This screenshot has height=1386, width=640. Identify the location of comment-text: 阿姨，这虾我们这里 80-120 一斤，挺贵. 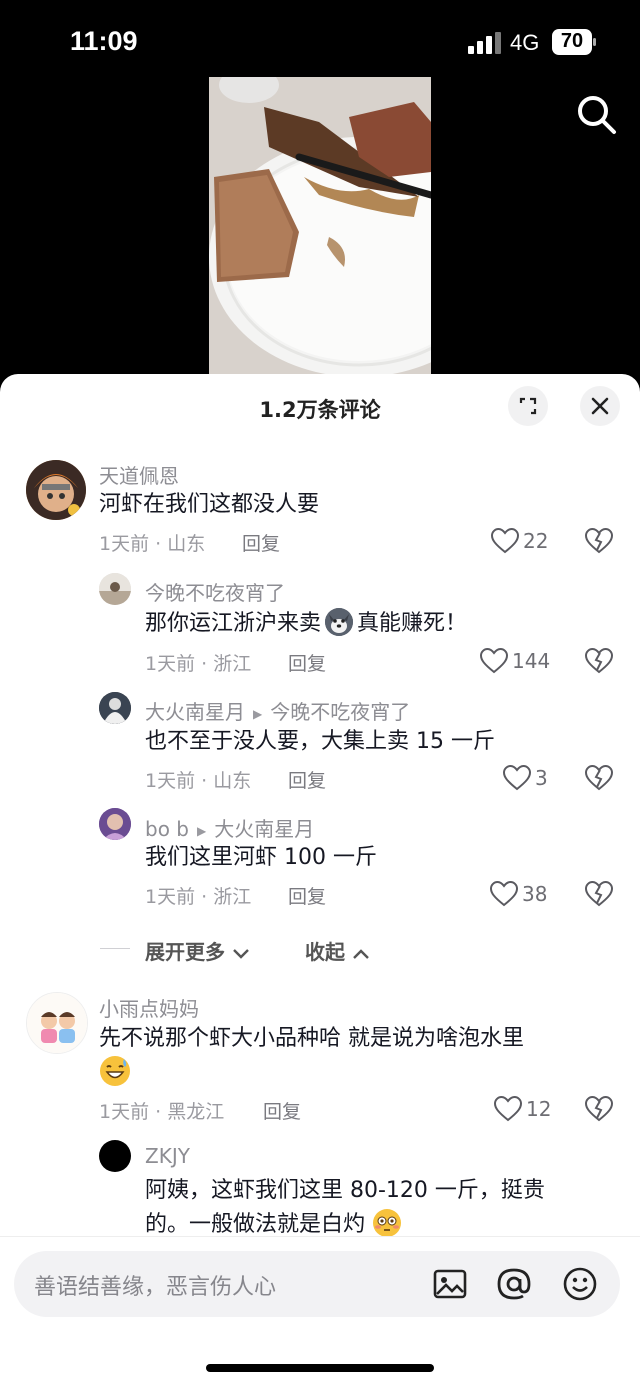
(345, 1190).